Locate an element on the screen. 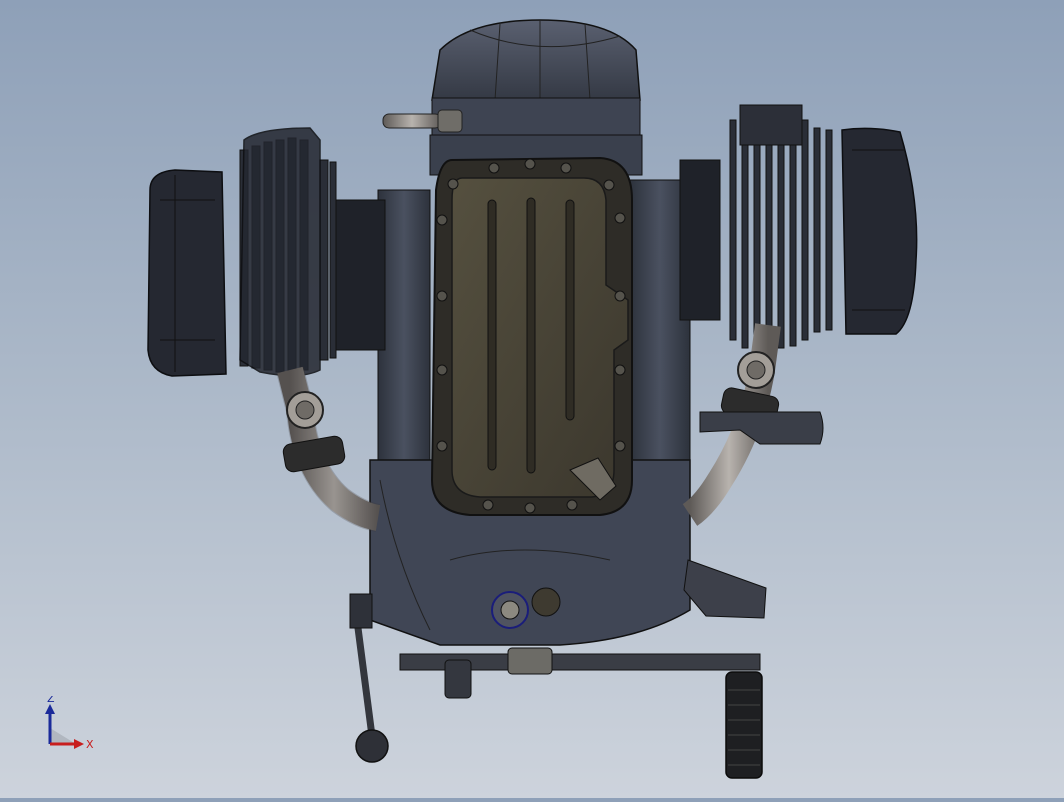  z-axis-label: Z is located at coordinates (51, 700).